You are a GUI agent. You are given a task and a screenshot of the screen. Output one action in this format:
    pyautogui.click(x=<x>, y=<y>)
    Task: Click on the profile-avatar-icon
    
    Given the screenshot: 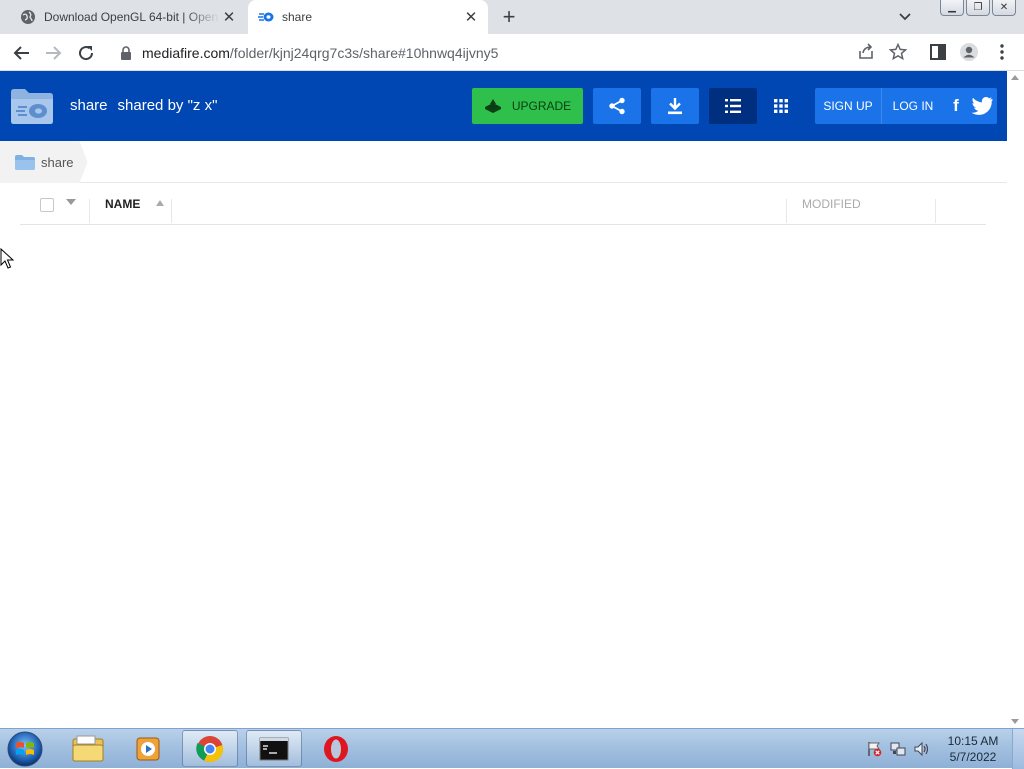 What is the action you would take?
    pyautogui.click(x=969, y=52)
    